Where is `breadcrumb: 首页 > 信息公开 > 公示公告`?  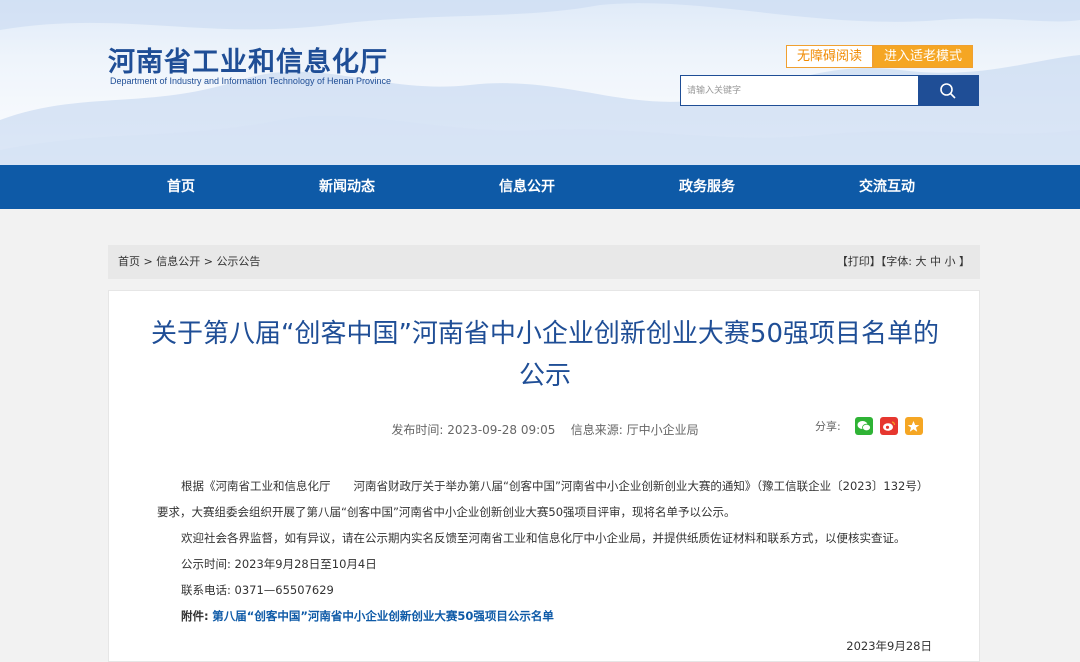 breadcrumb: 首页 > 信息公开 > 公示公告 is located at coordinates (189, 262).